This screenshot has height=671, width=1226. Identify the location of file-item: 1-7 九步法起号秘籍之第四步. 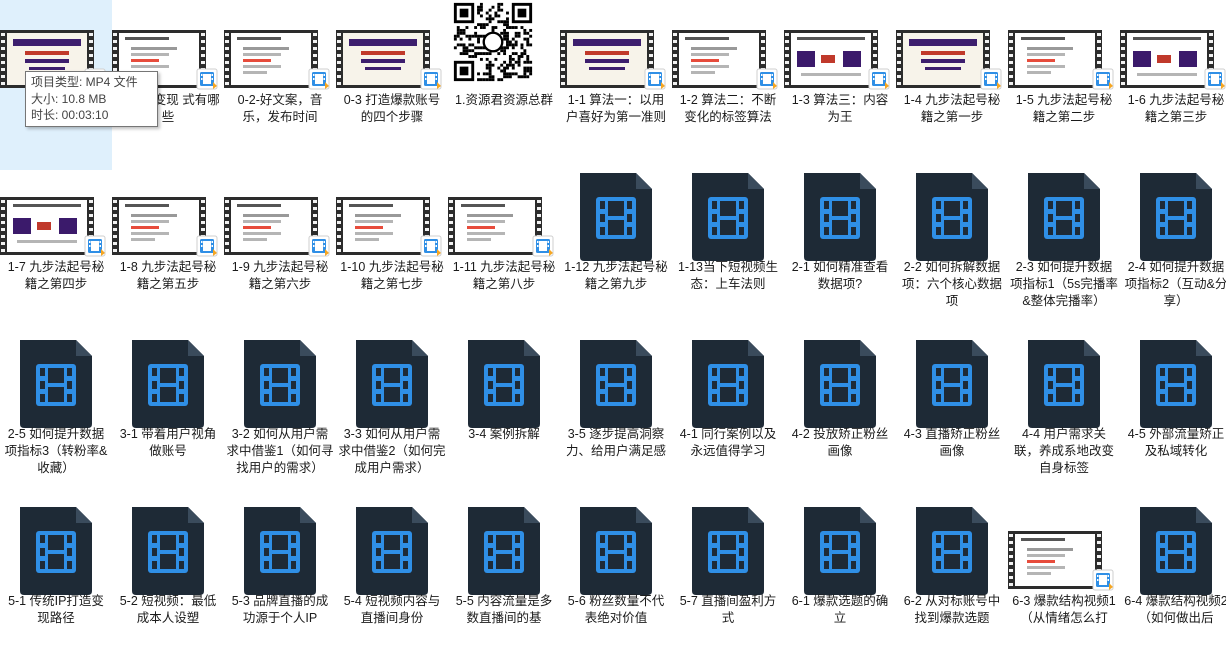
(56, 252).